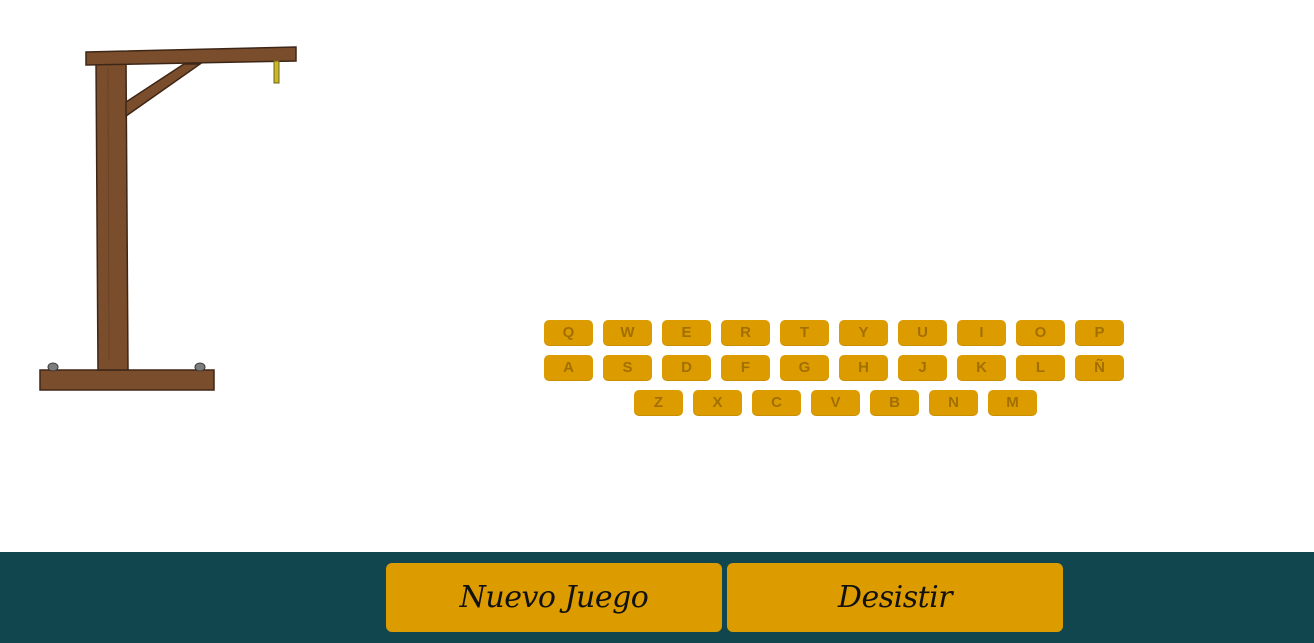 The width and height of the screenshot is (1314, 643). What do you see at coordinates (804, 368) in the screenshot?
I see `letter-key: G` at bounding box center [804, 368].